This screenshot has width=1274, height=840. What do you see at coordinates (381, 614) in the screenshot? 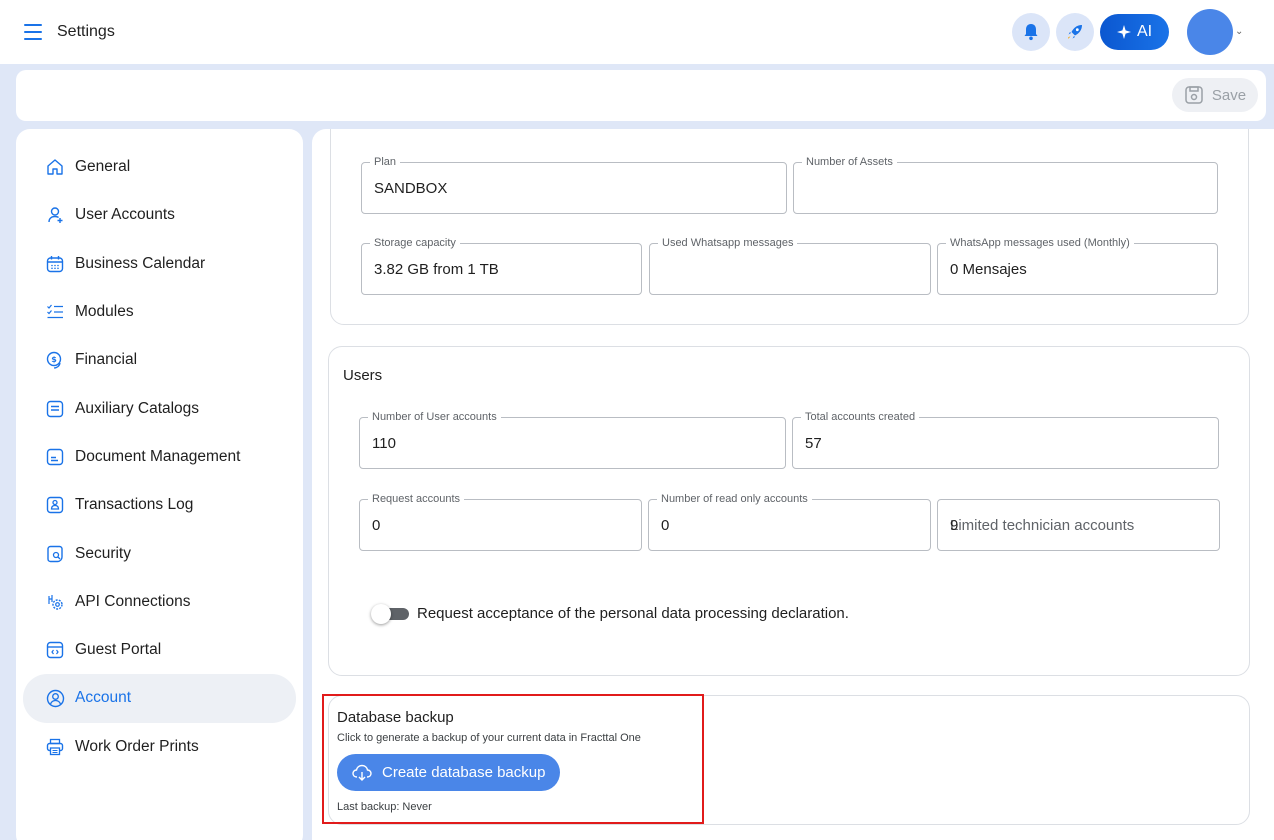
I see `toggle-knob` at bounding box center [381, 614].